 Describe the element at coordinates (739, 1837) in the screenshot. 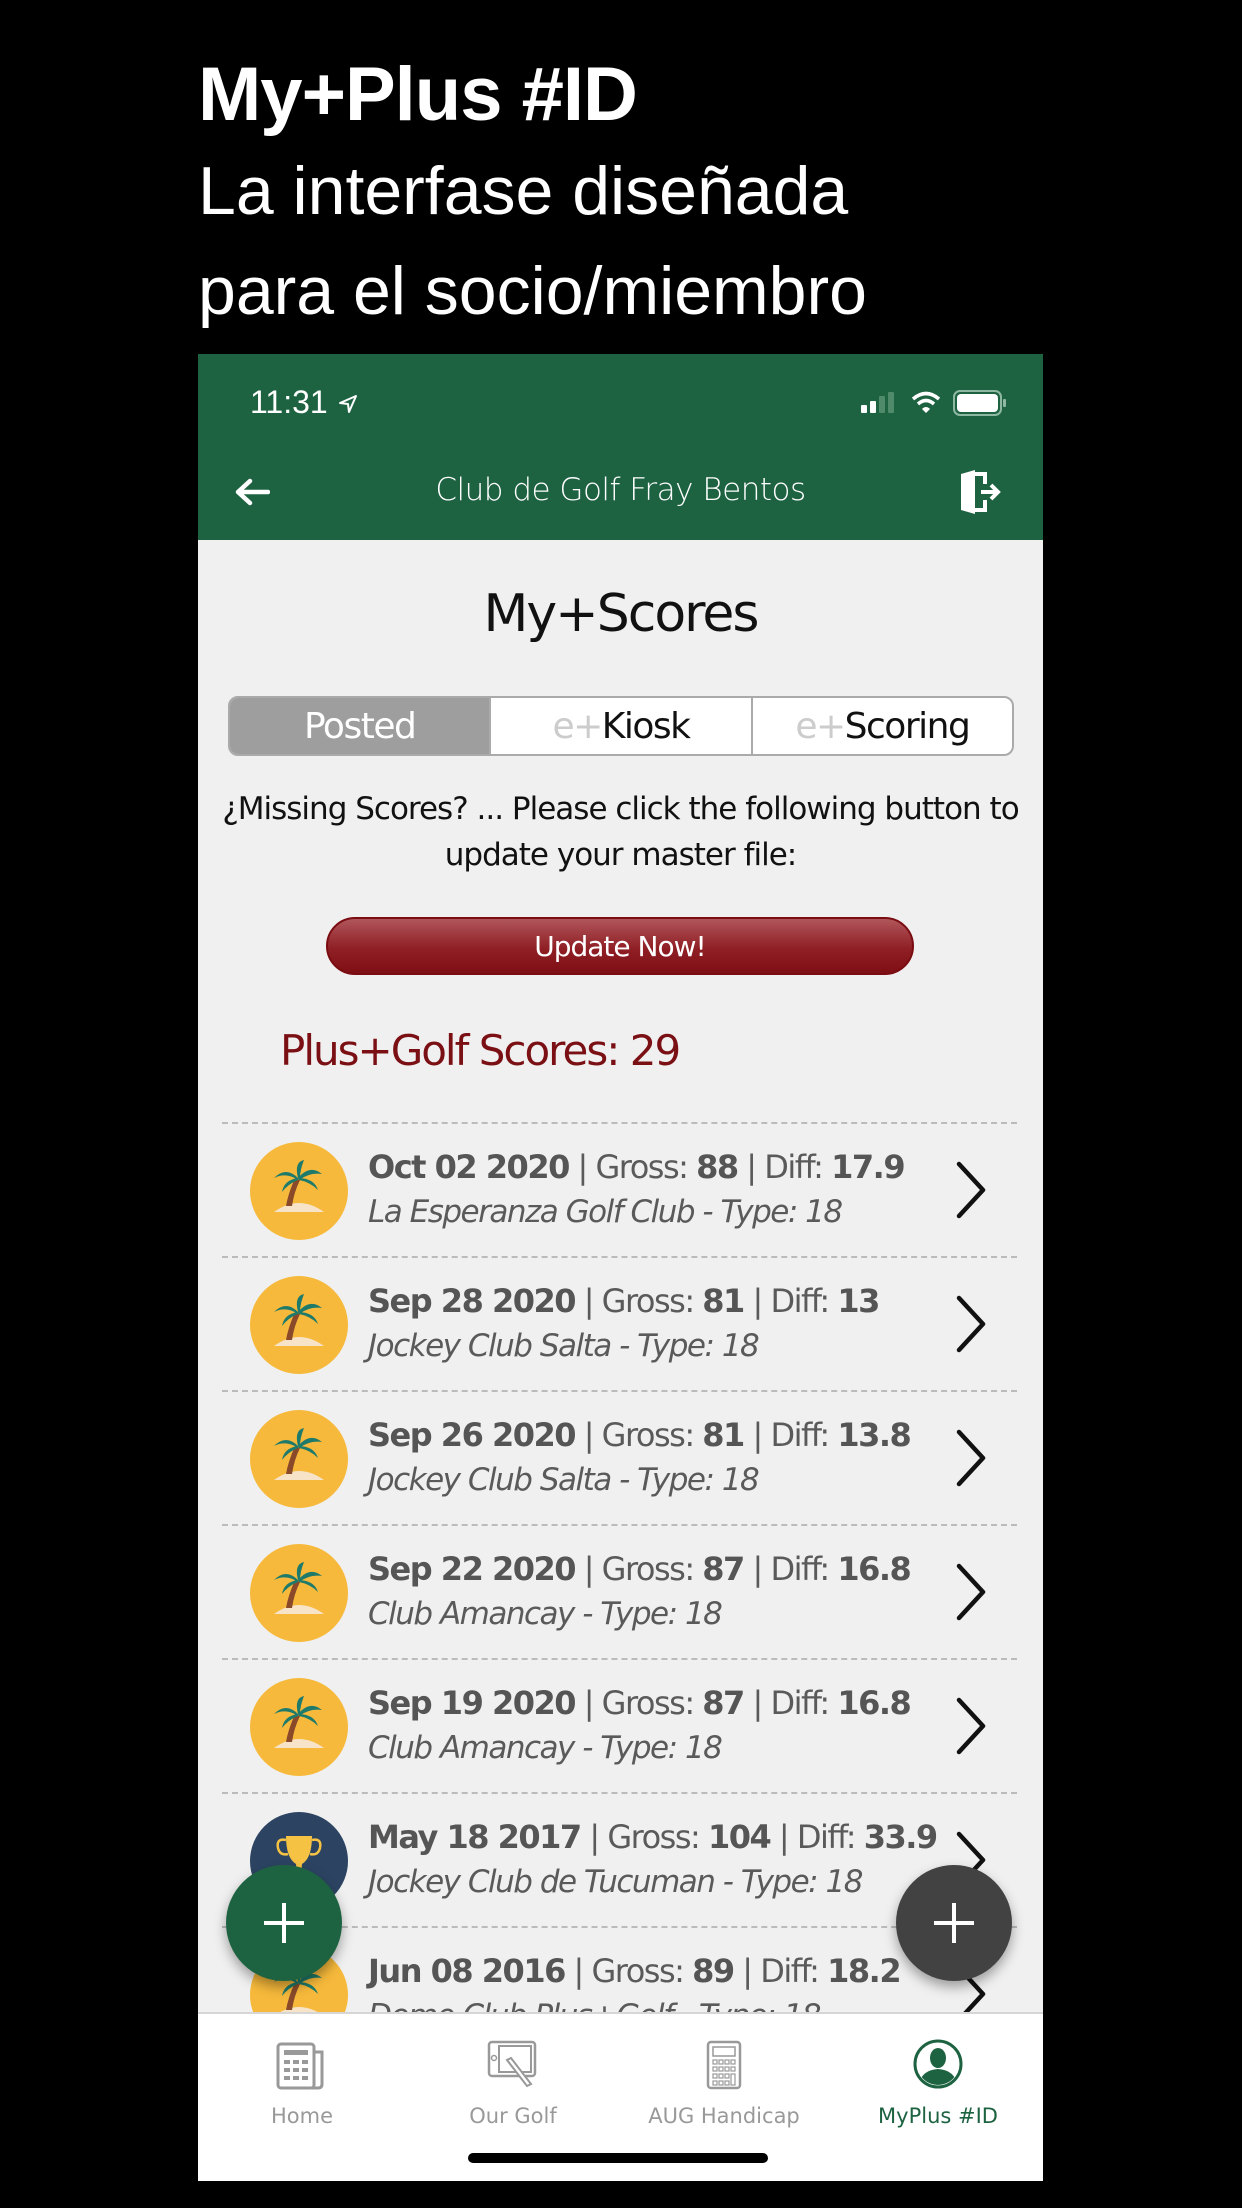

I see `score-gross: 104` at that location.